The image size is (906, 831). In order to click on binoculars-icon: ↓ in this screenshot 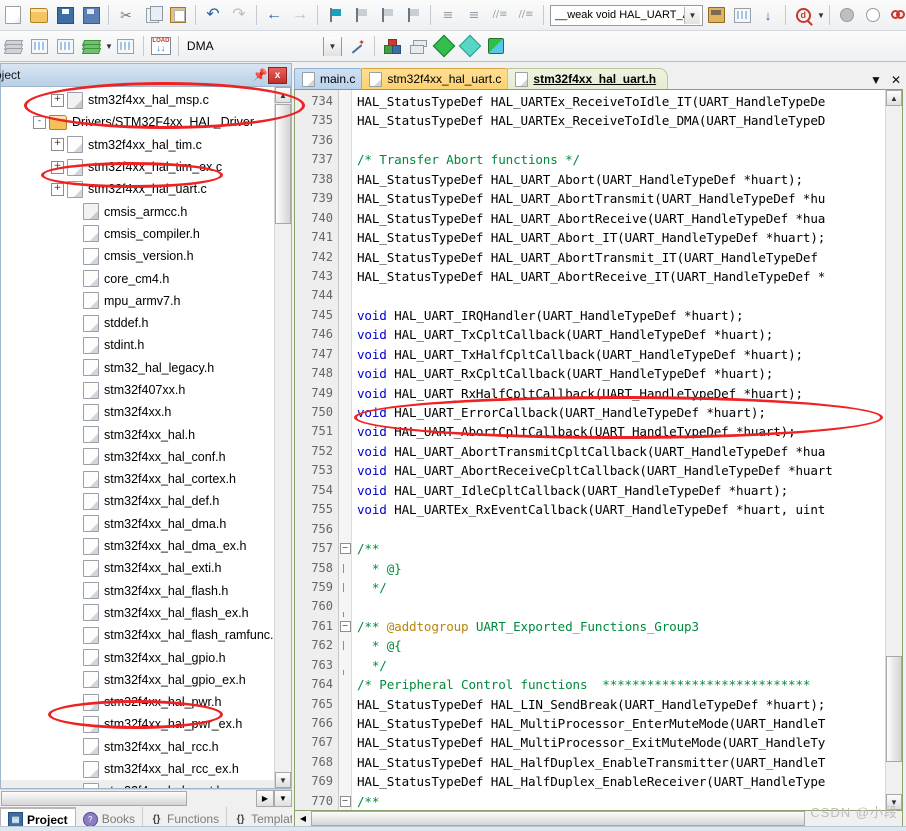, I will do `click(768, 15)`.